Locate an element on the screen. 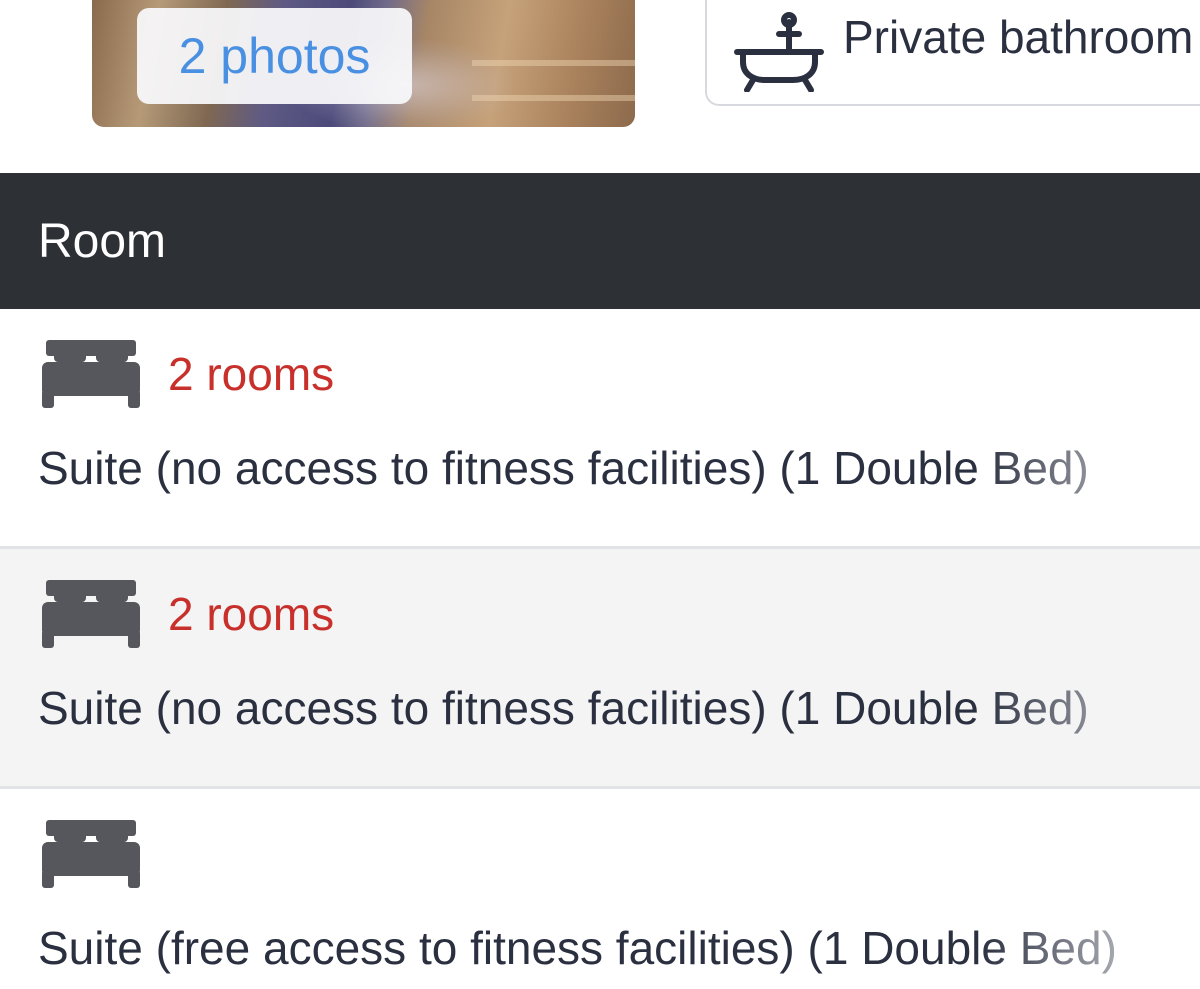 Image resolution: width=1200 pixels, height=989 pixels. column-header-room: Room is located at coordinates (102, 241).